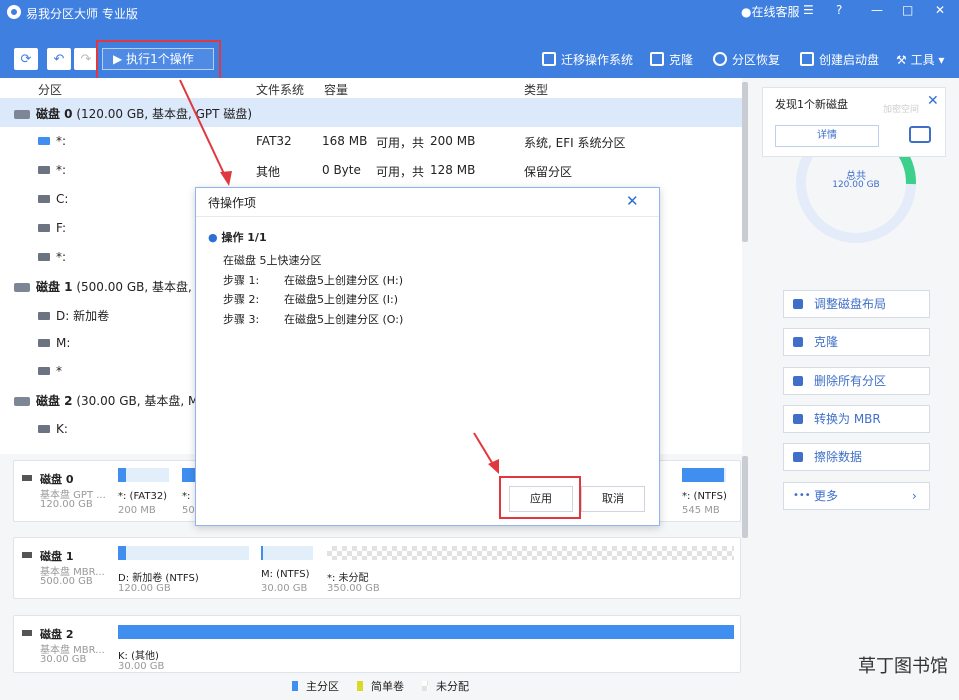  I want to click on partition-type: 保留分区, so click(548, 172).